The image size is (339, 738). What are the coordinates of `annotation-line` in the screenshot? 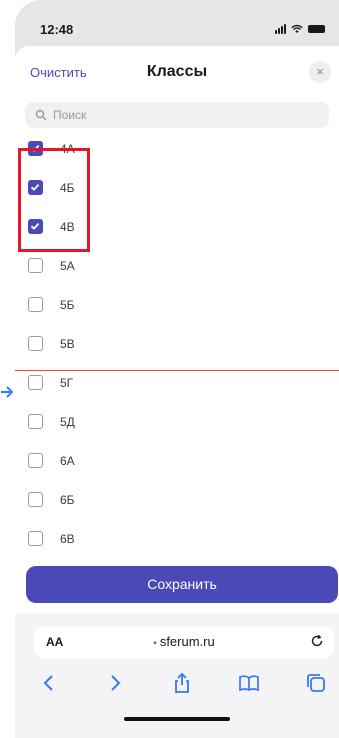 It's located at (177, 370).